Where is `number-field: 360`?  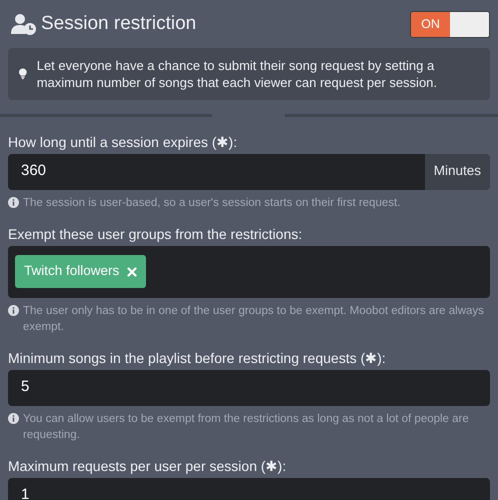
number-field: 360 is located at coordinates (216, 172).